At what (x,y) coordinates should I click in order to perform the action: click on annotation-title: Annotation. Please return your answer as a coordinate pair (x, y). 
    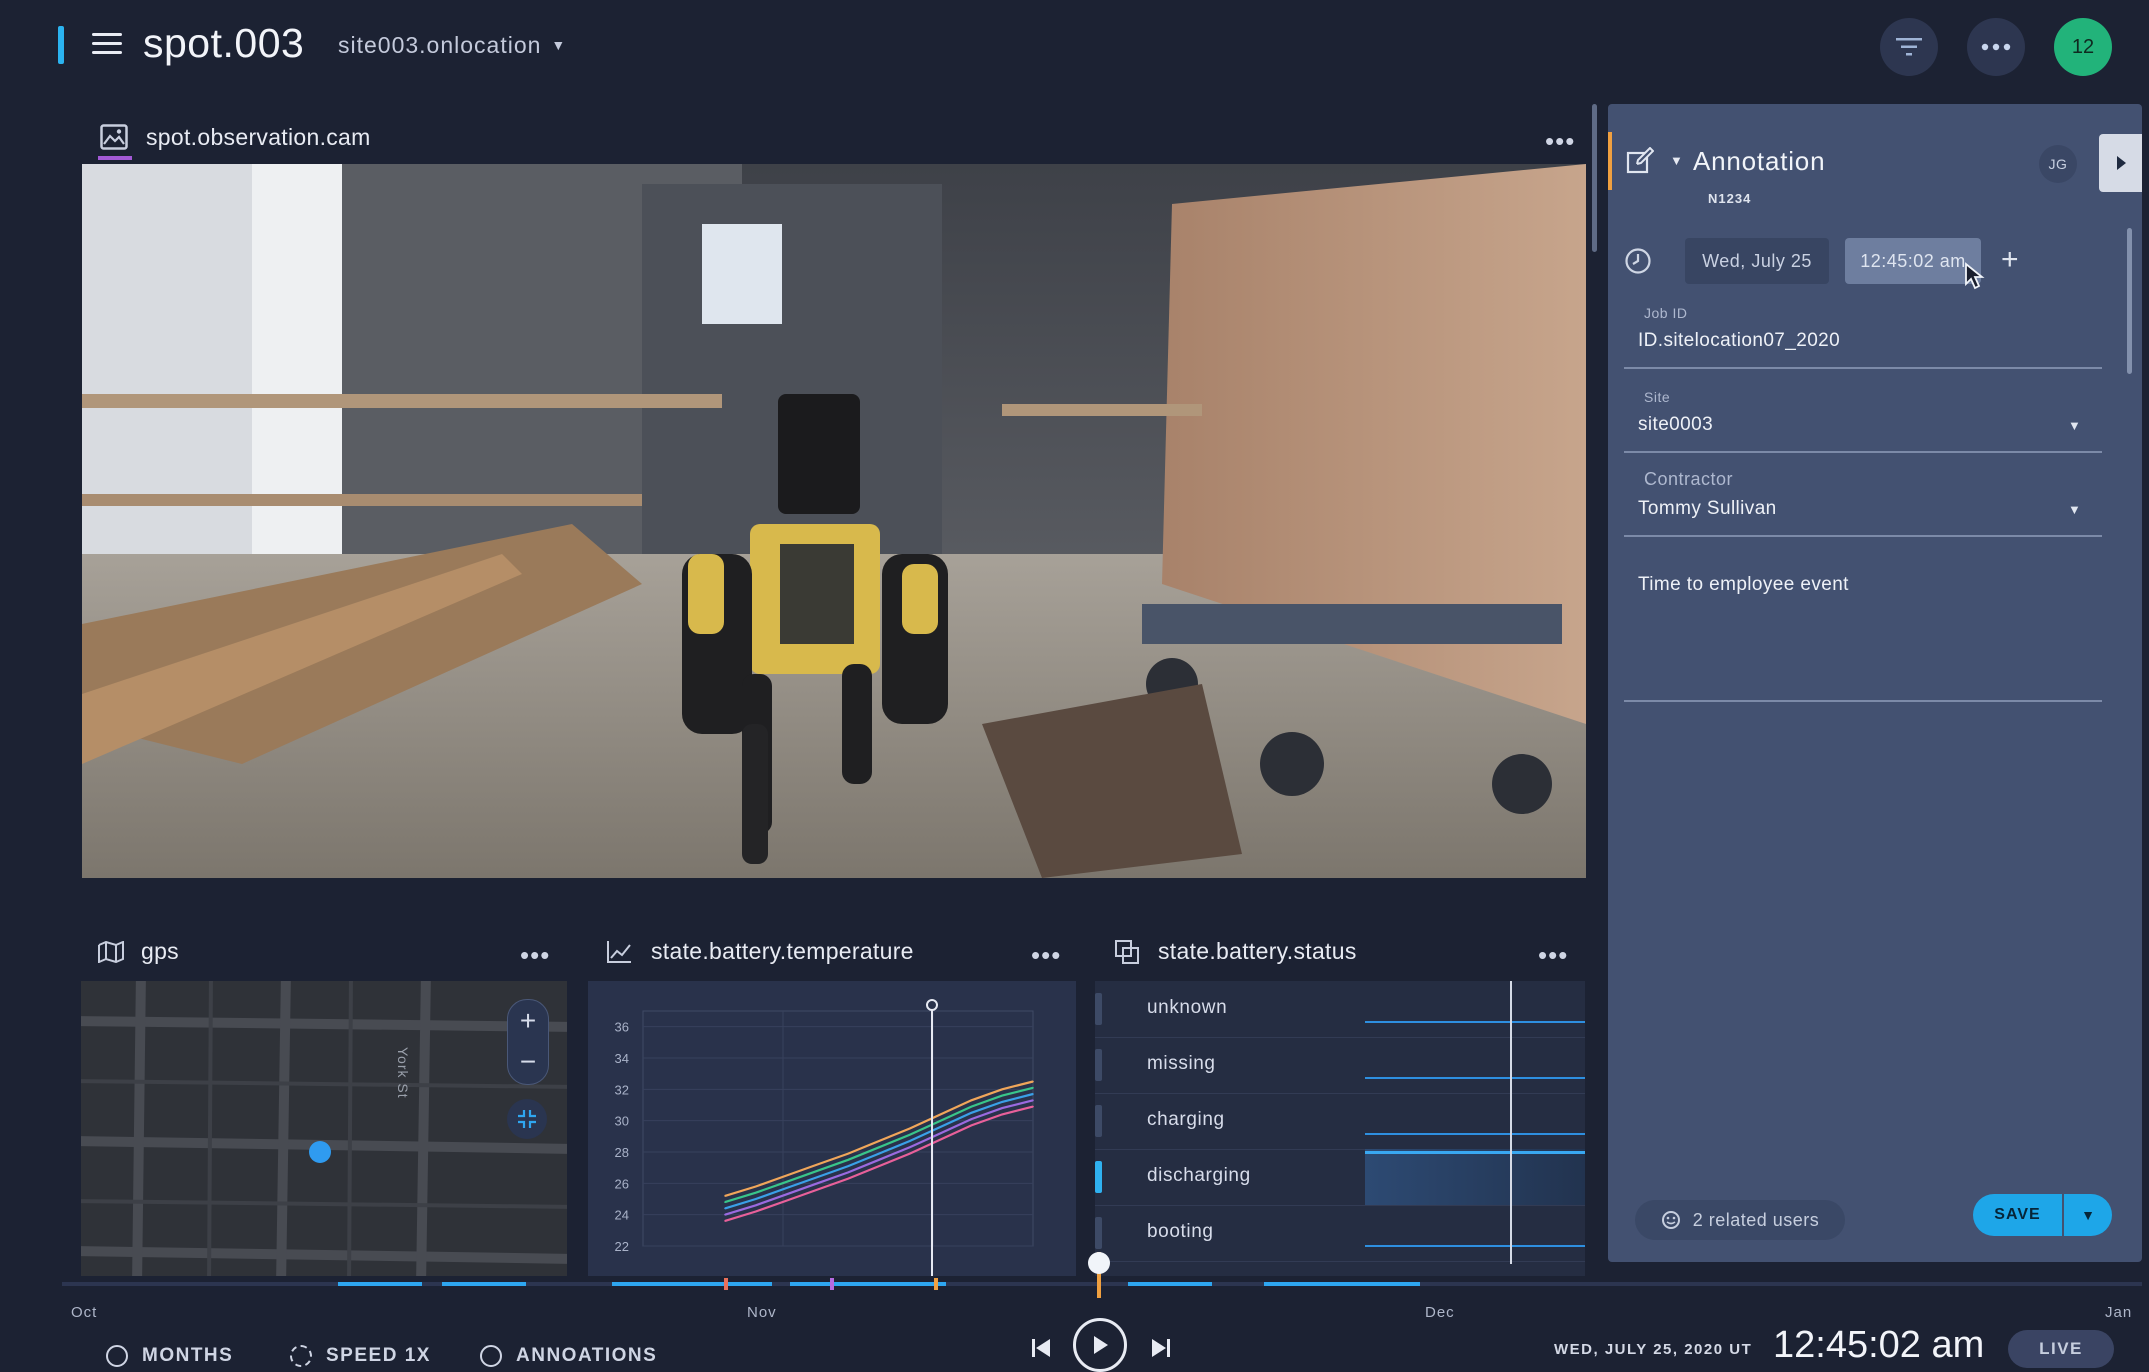
    Looking at the image, I should click on (1759, 161).